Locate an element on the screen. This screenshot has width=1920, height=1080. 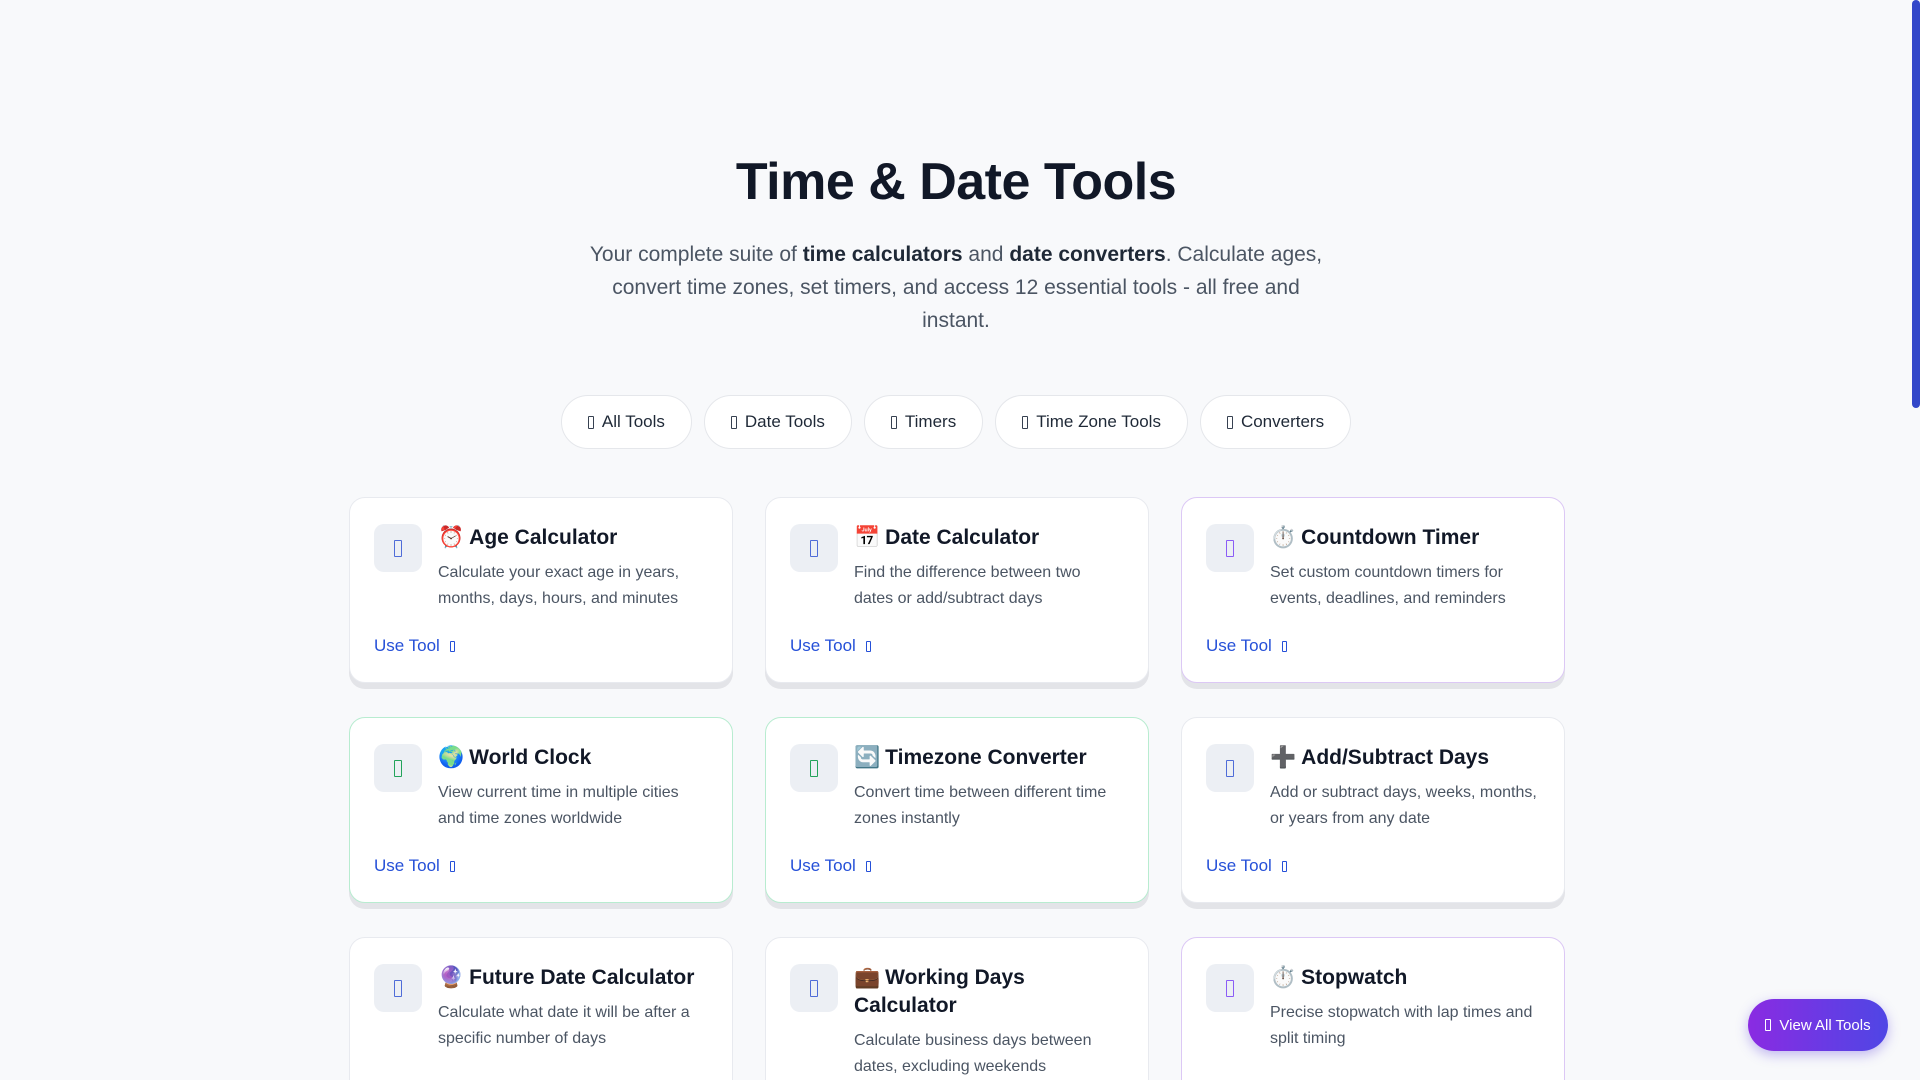
refresh-emoji-icon: 🔄 is located at coordinates (867, 757).